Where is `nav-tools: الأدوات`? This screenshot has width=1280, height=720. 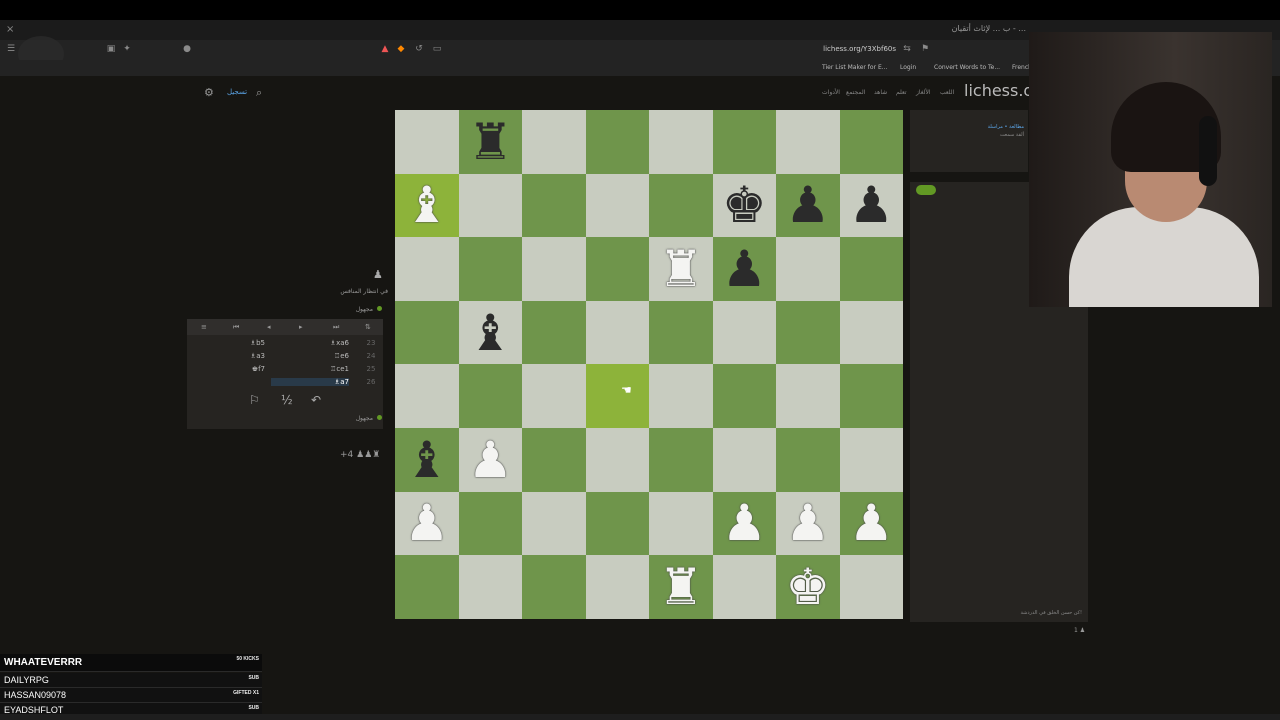
nav-tools: الأدوات is located at coordinates (831, 92).